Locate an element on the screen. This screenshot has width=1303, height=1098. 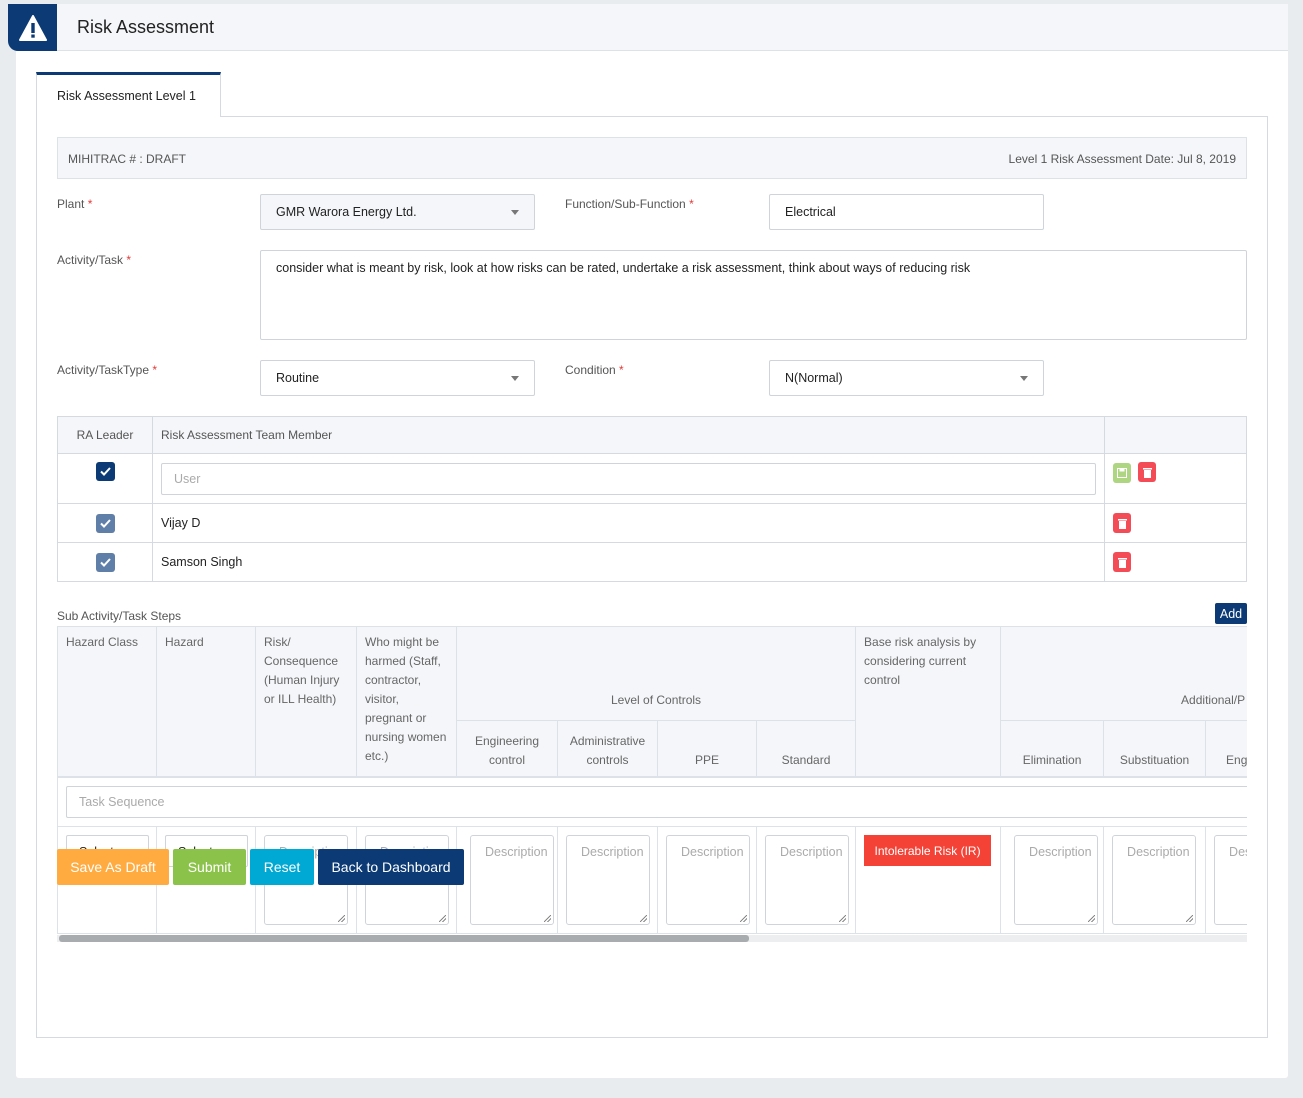
save-button is located at coordinates (1122, 472).